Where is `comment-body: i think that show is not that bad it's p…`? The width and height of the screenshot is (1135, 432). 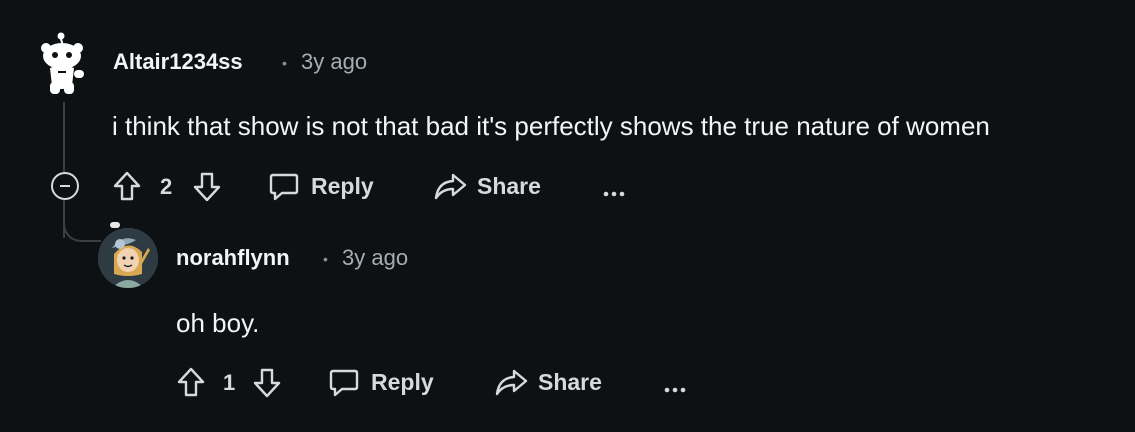 comment-body: i think that show is not that bad it's p… is located at coordinates (551, 126).